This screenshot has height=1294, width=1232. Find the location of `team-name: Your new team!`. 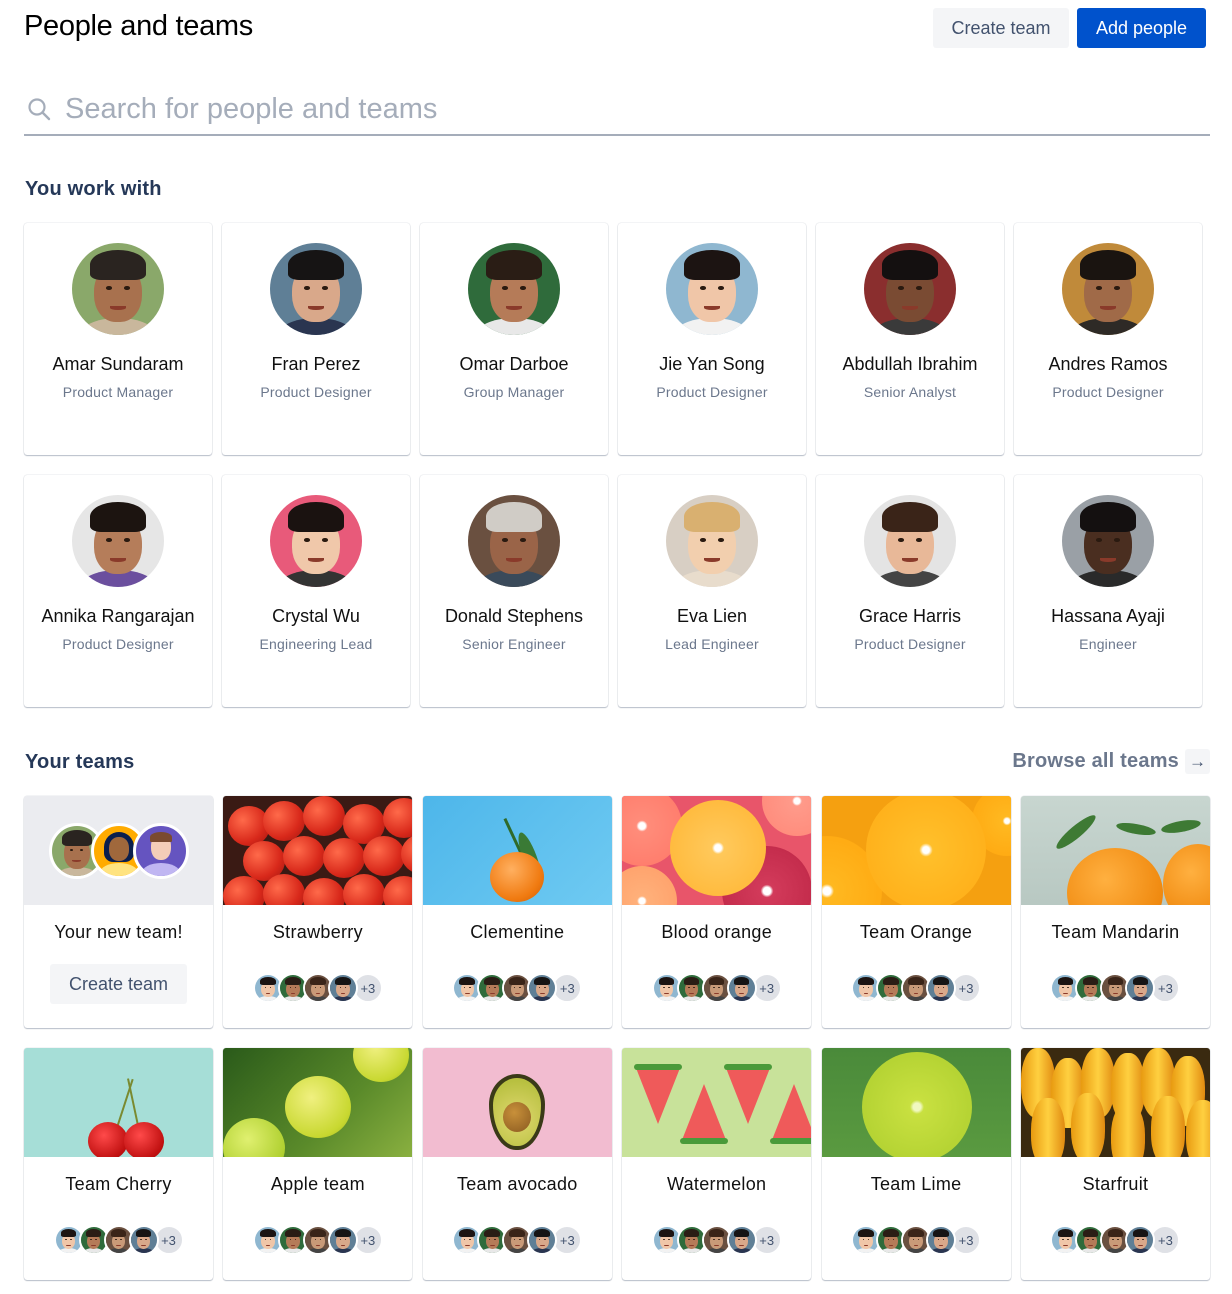

team-name: Your new team! is located at coordinates (118, 932).